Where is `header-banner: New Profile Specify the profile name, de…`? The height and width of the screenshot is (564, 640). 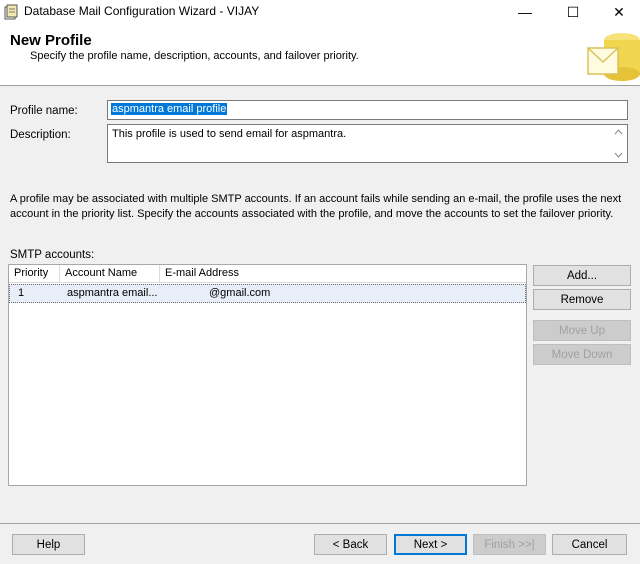 header-banner: New Profile Specify the profile name, de… is located at coordinates (320, 55).